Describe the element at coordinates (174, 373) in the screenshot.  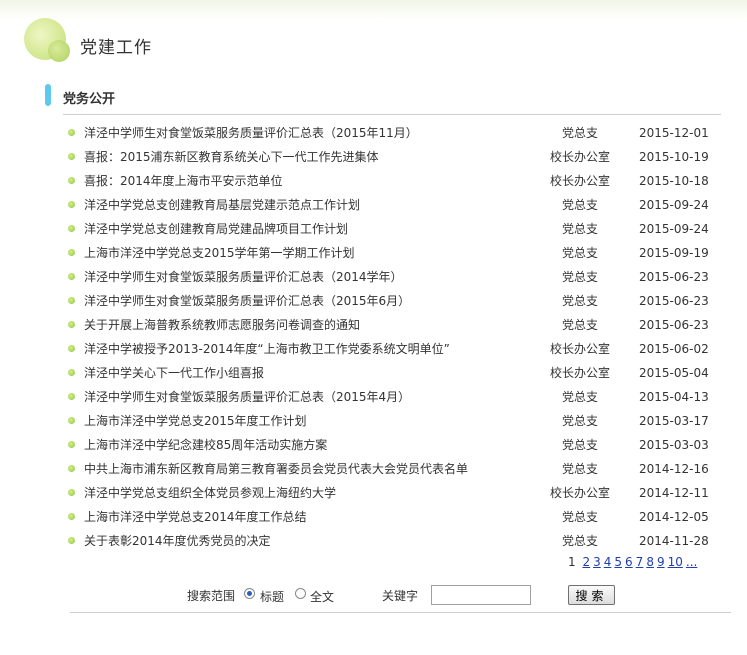
I see `news-title-link: 洋泾中学关心下一代工作小组喜报` at that location.